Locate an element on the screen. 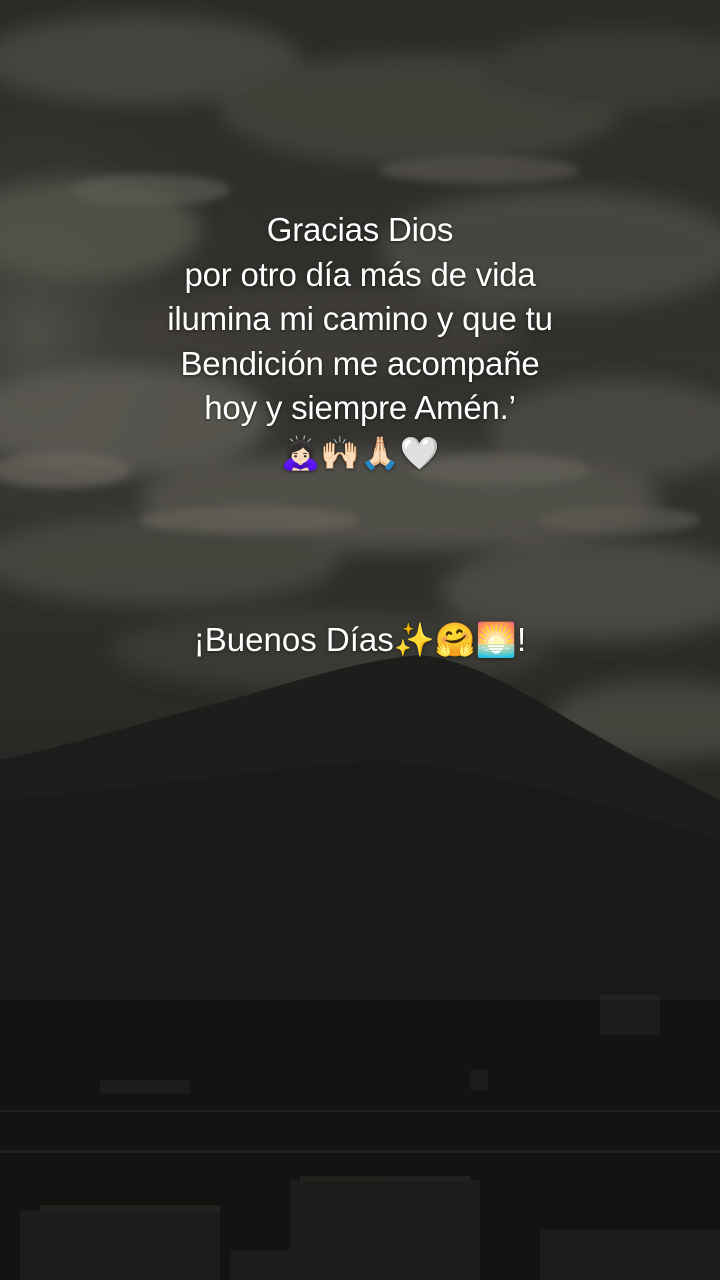 Image resolution: width=720 pixels, height=1280 pixels. caption-line: Gracias Dios is located at coordinates (360, 229).